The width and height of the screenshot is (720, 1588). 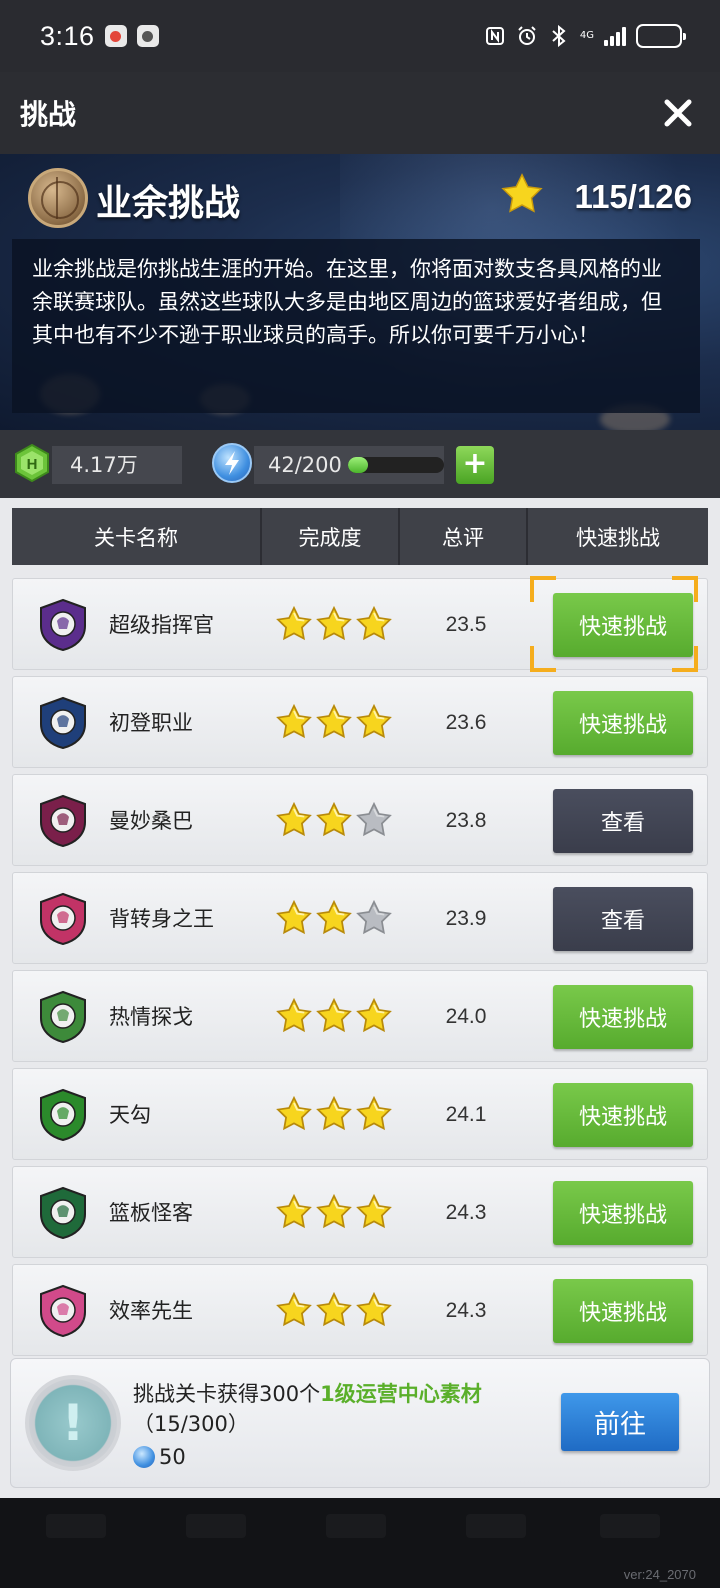 I want to click on status-icons: 4G, so click(x=585, y=36).